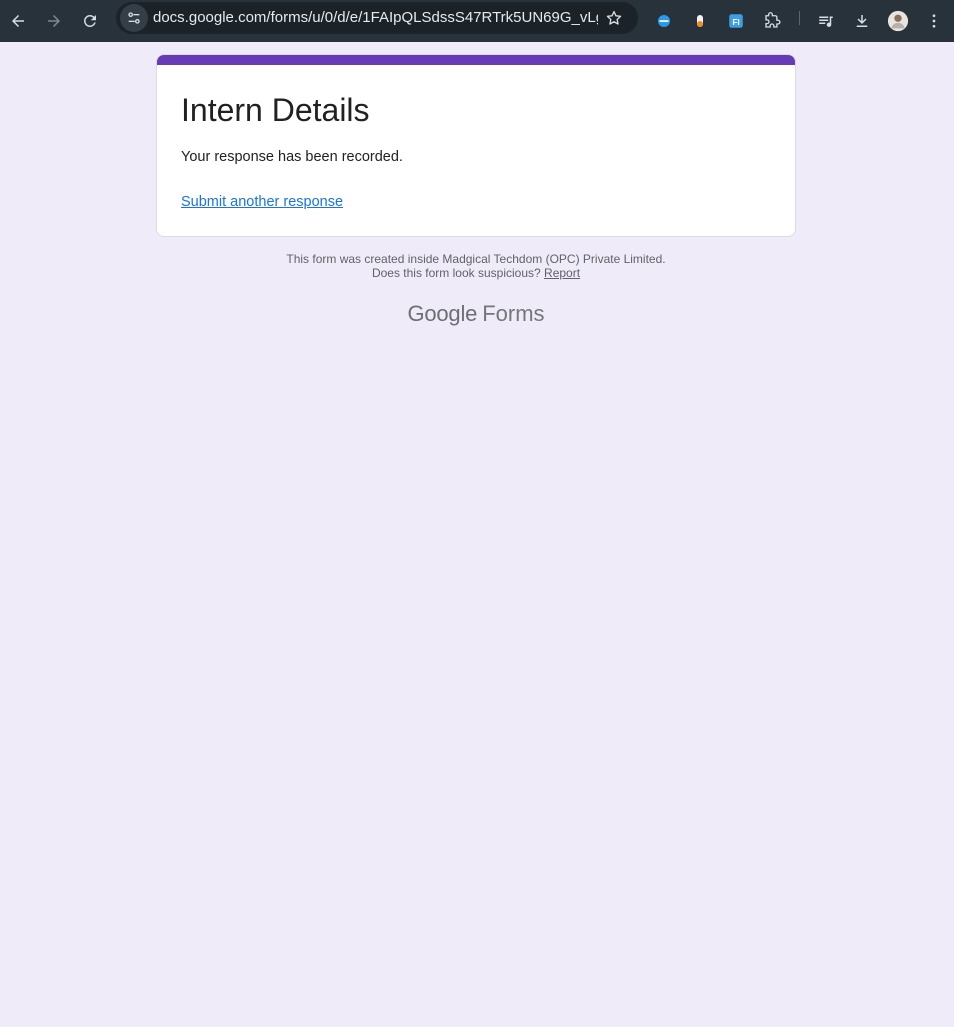 This screenshot has width=954, height=1027. I want to click on forward-arrow-icon, so click(54, 21).